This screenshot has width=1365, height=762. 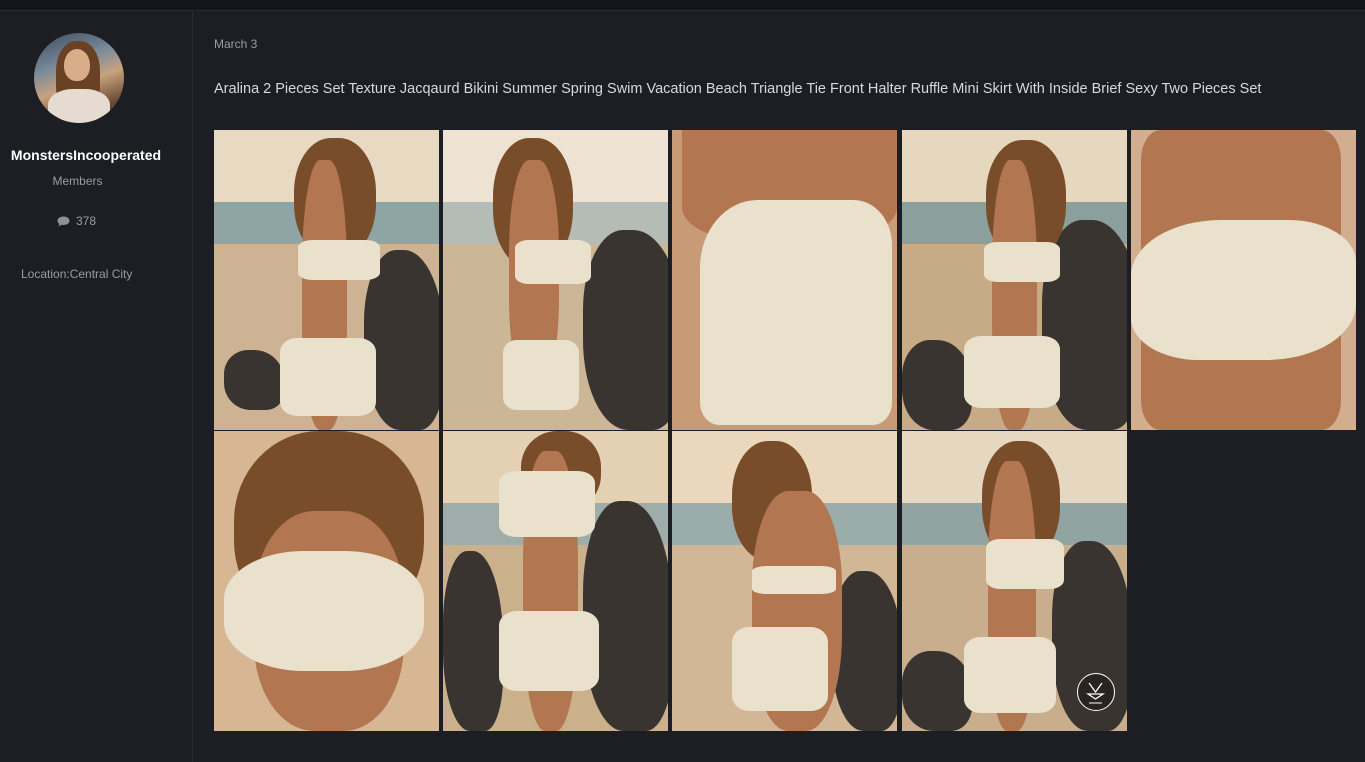 I want to click on author-username: MonstersIncooperated, so click(x=86, y=155).